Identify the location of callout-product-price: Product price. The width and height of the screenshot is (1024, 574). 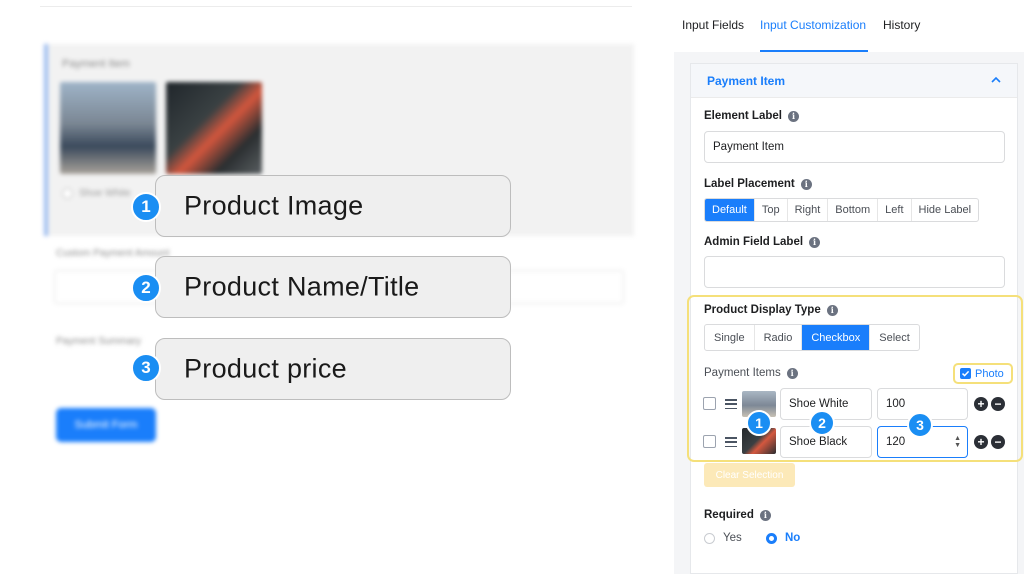
(333, 369).